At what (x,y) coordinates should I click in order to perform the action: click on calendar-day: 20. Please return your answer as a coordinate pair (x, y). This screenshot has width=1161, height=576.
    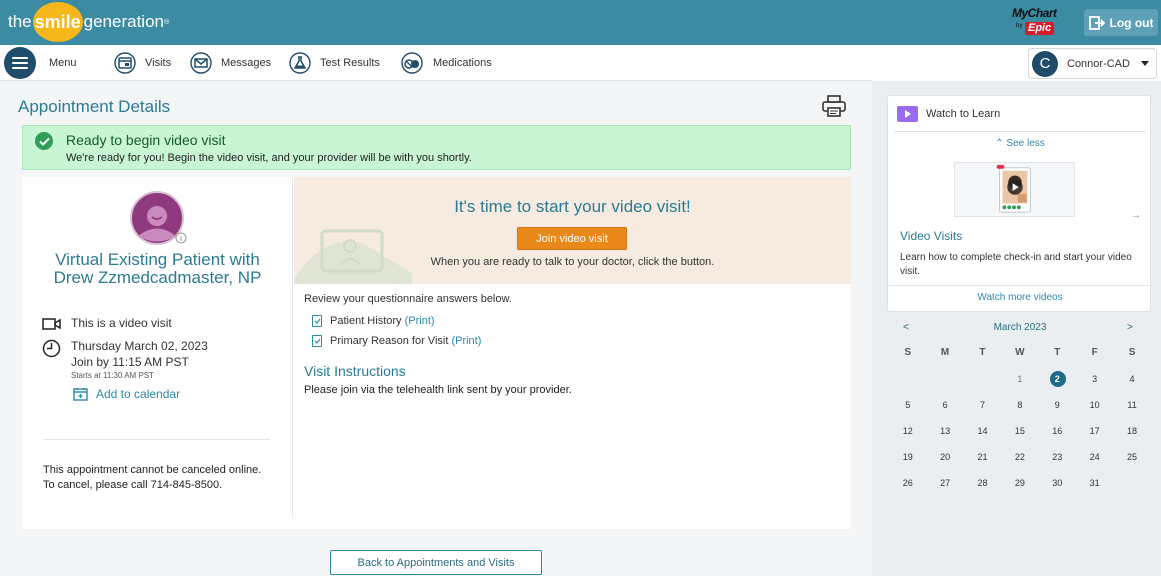
    Looking at the image, I should click on (944, 457).